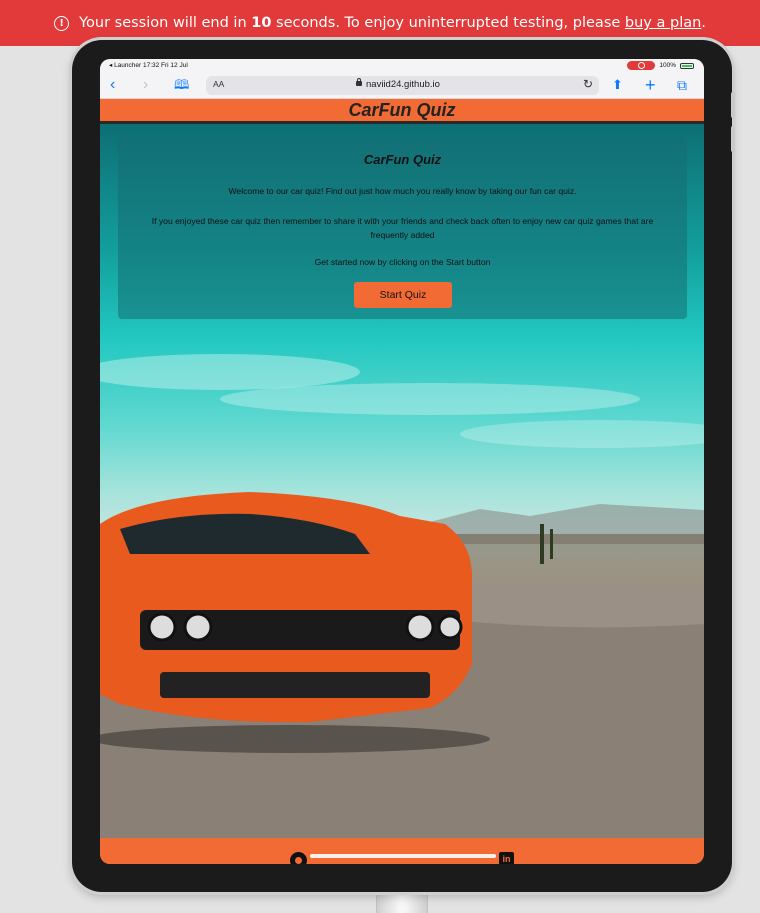  I want to click on address-bar: AA naviid24.github.io ↻, so click(402, 85).